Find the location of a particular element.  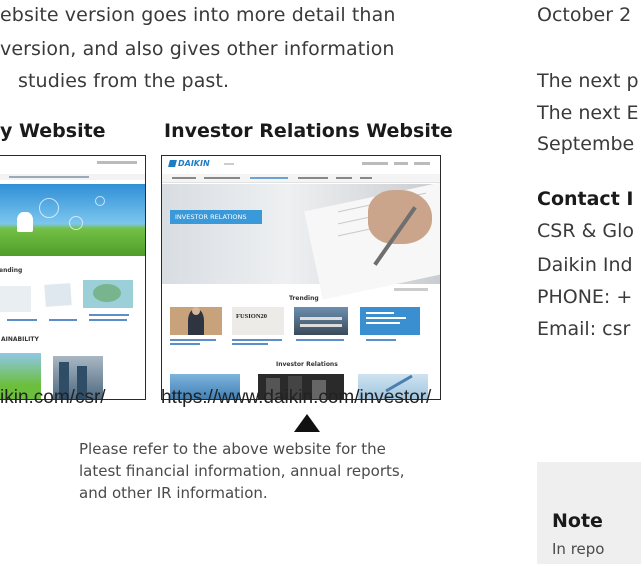

csr-url: ikin.com/csr/ is located at coordinates (53, 398).